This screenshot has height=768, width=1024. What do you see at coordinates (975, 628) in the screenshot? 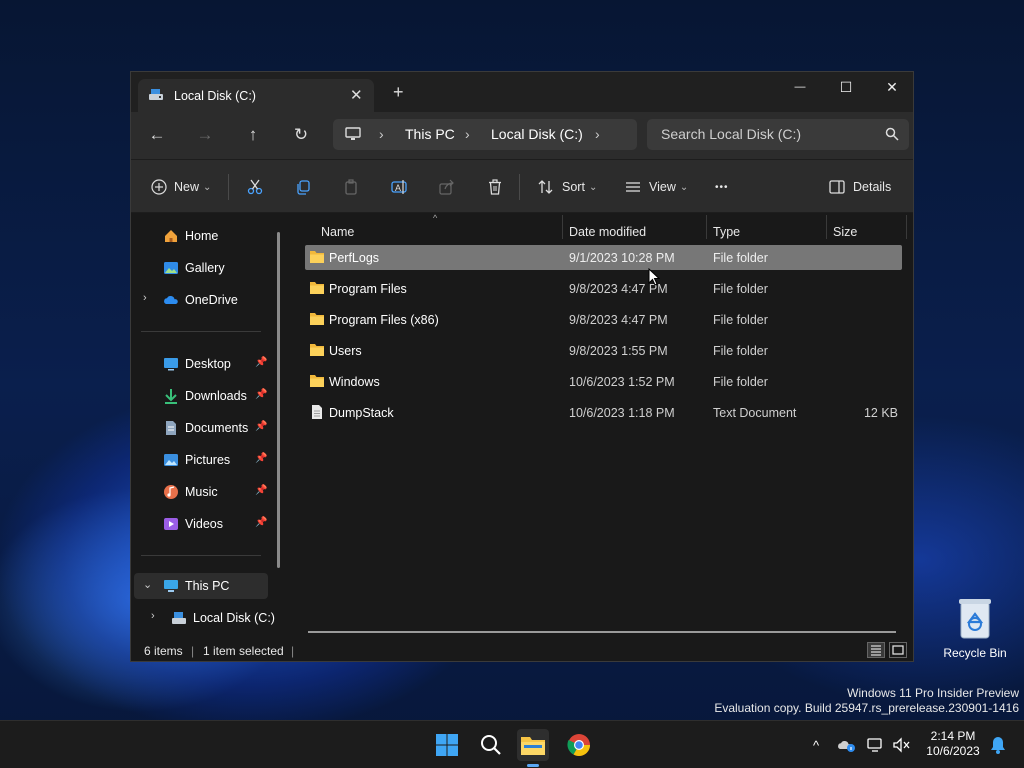
I see `recycle-bin: Recycle Bin` at bounding box center [975, 628].